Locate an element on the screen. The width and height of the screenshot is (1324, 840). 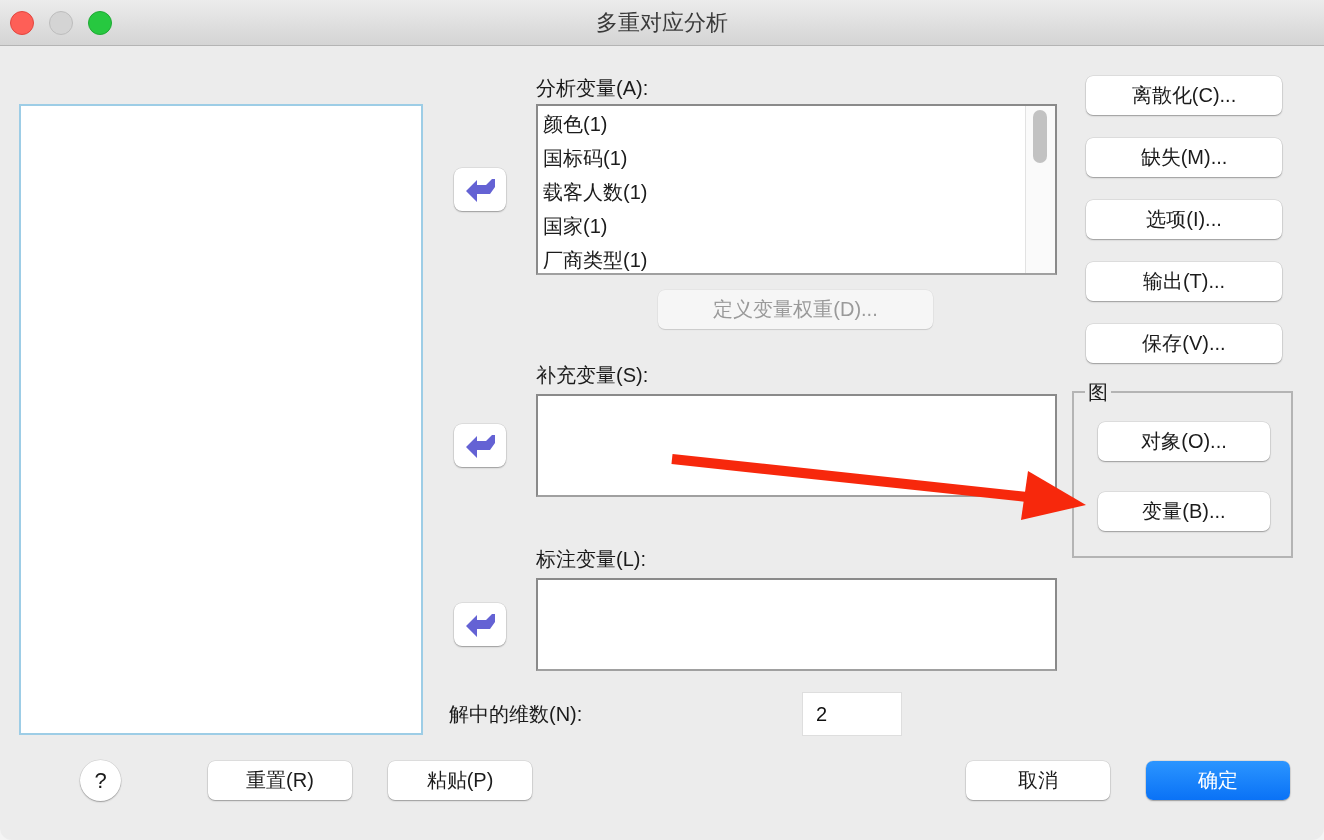
scrollbar-thumb is located at coordinates (1040, 136).